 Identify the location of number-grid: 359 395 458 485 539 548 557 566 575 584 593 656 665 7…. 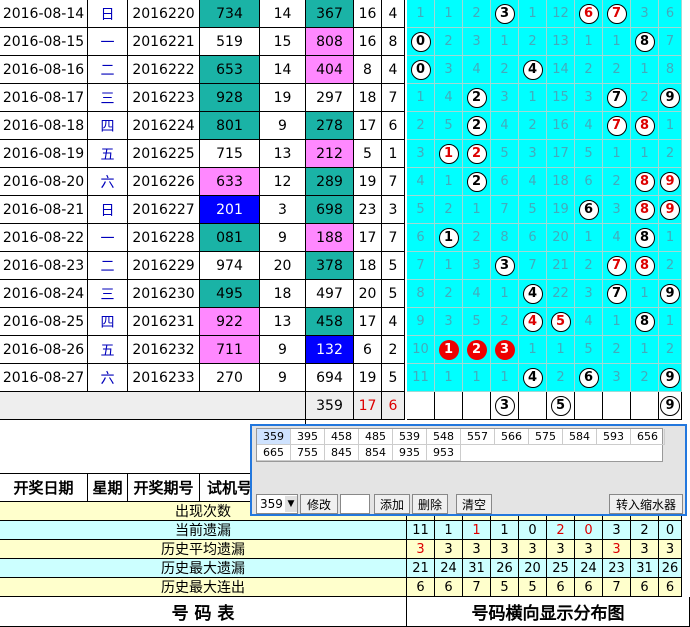
(460, 445).